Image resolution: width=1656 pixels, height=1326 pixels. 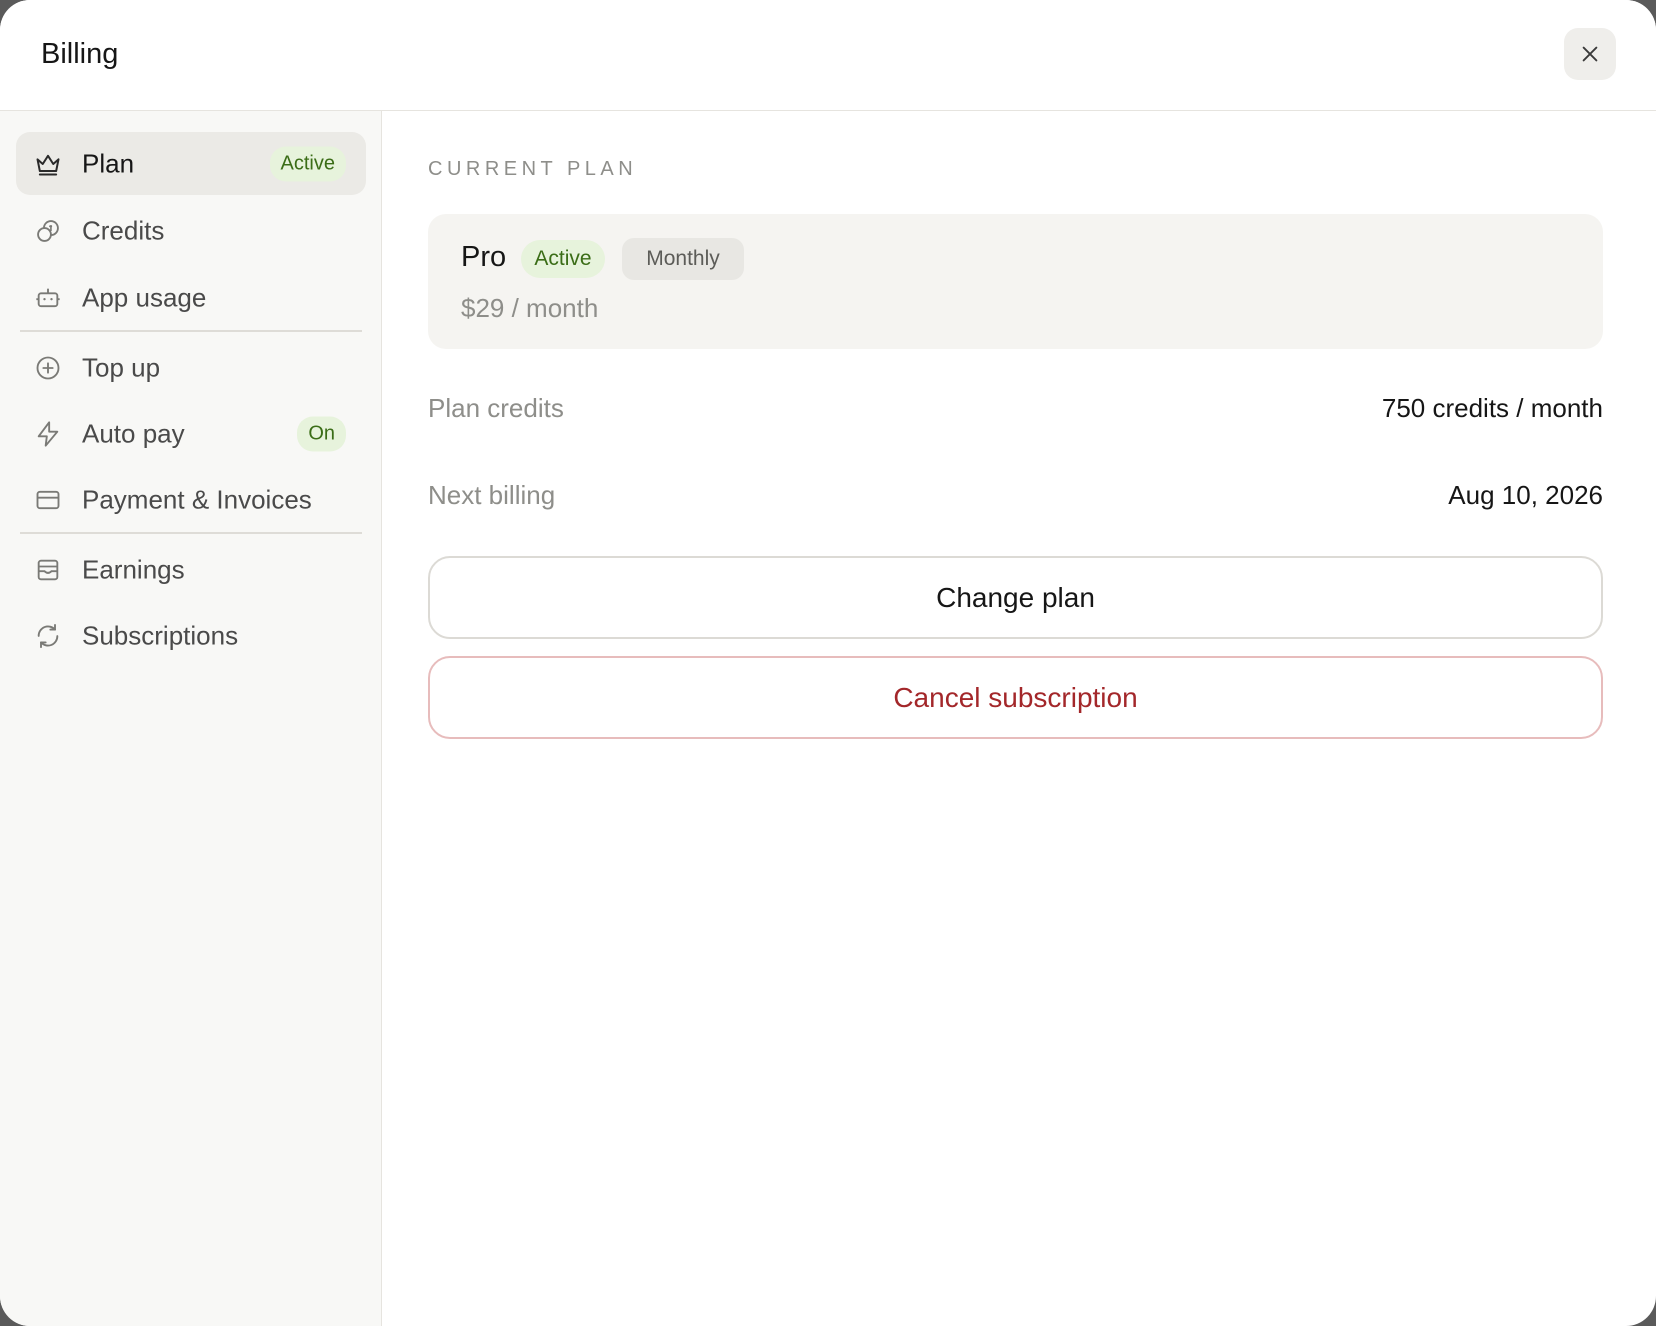 What do you see at coordinates (108, 163) in the screenshot?
I see `sidebar-item-label: Plan` at bounding box center [108, 163].